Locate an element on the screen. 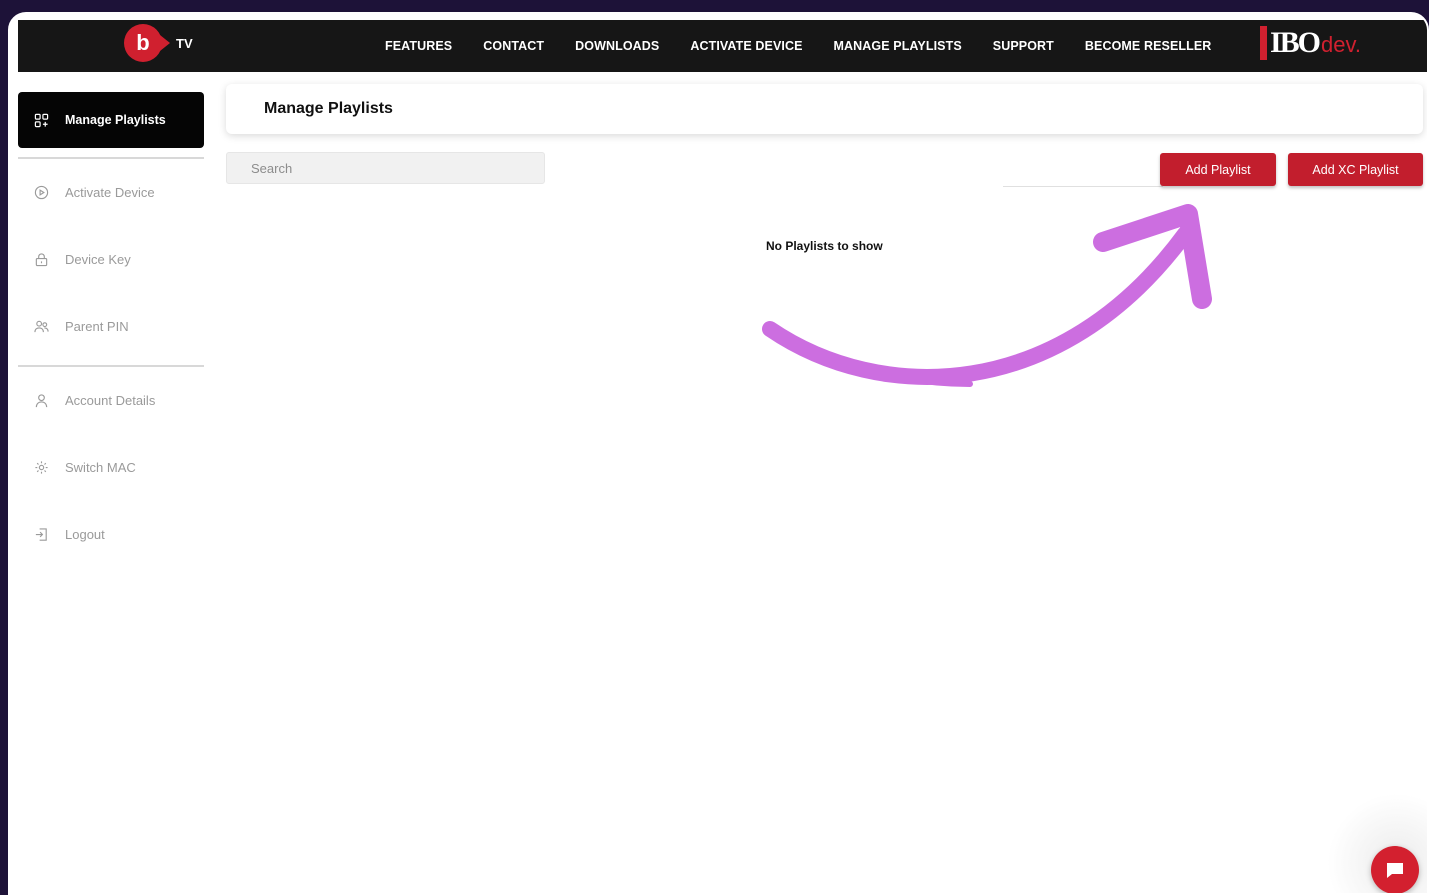 Image resolution: width=1429 pixels, height=895 pixels. sidebar-item-label: Activate Device is located at coordinates (110, 192).